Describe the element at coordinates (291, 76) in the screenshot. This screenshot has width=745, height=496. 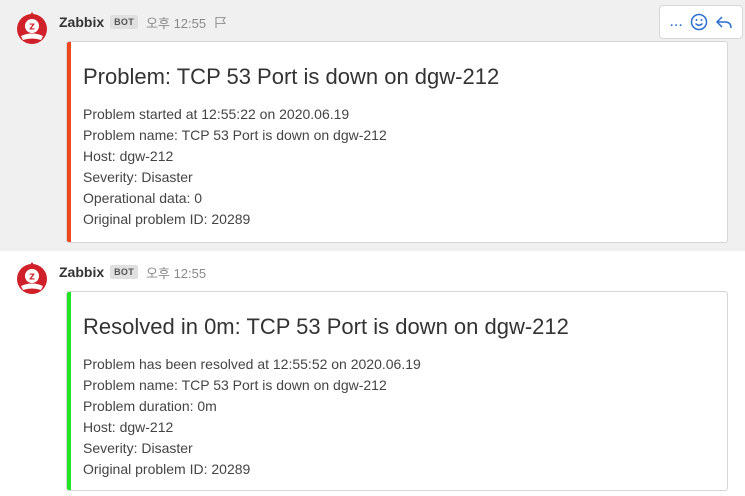
I see `attachment-title: Problem: TCP 53 Port is down on dgw-212` at that location.